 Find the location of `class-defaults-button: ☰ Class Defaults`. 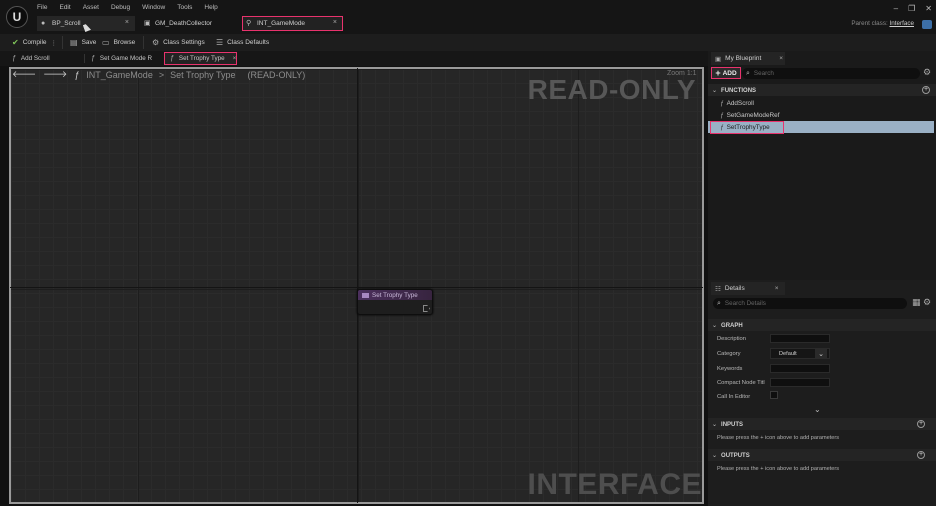

class-defaults-button: ☰ Class Defaults is located at coordinates (242, 42).